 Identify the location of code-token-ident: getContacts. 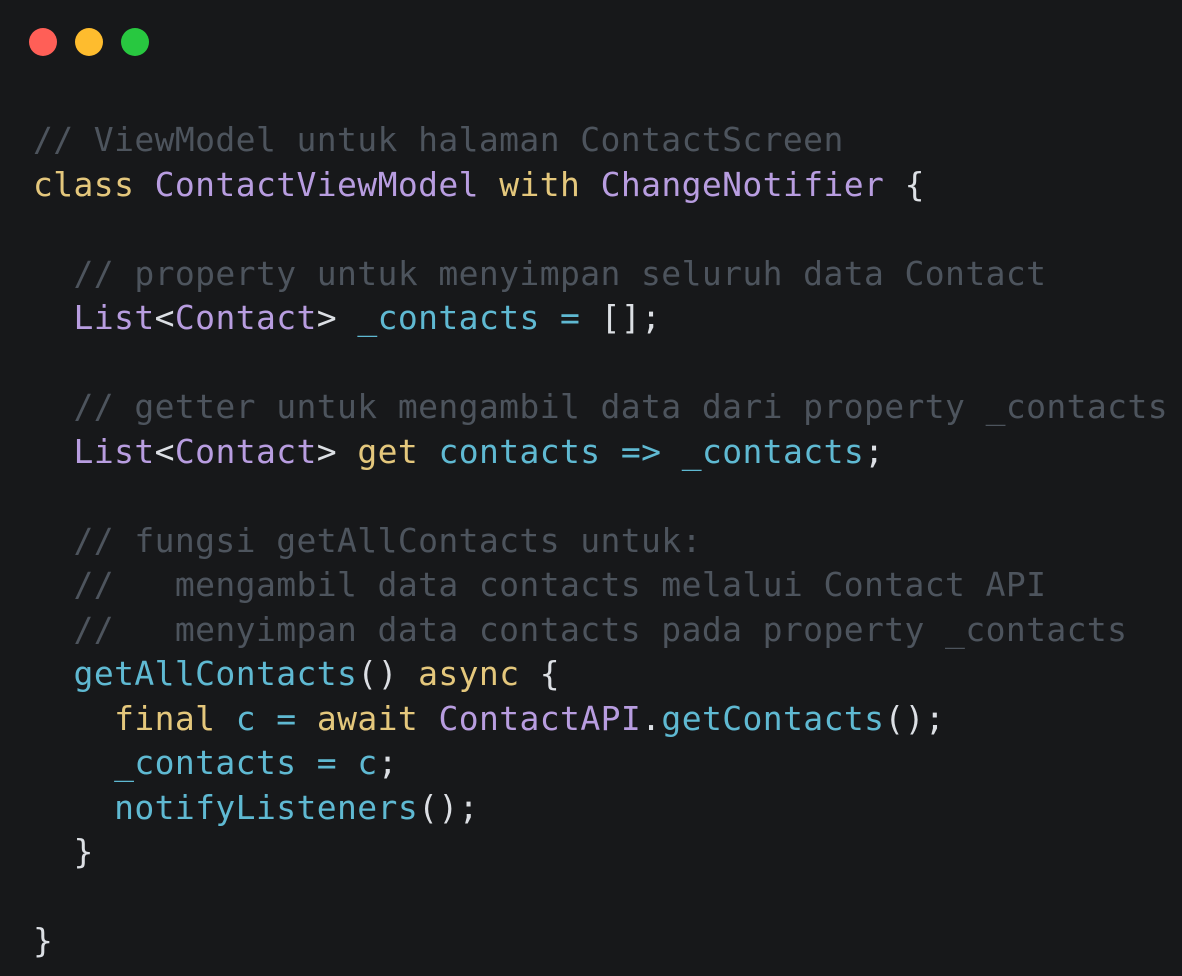
(773, 718).